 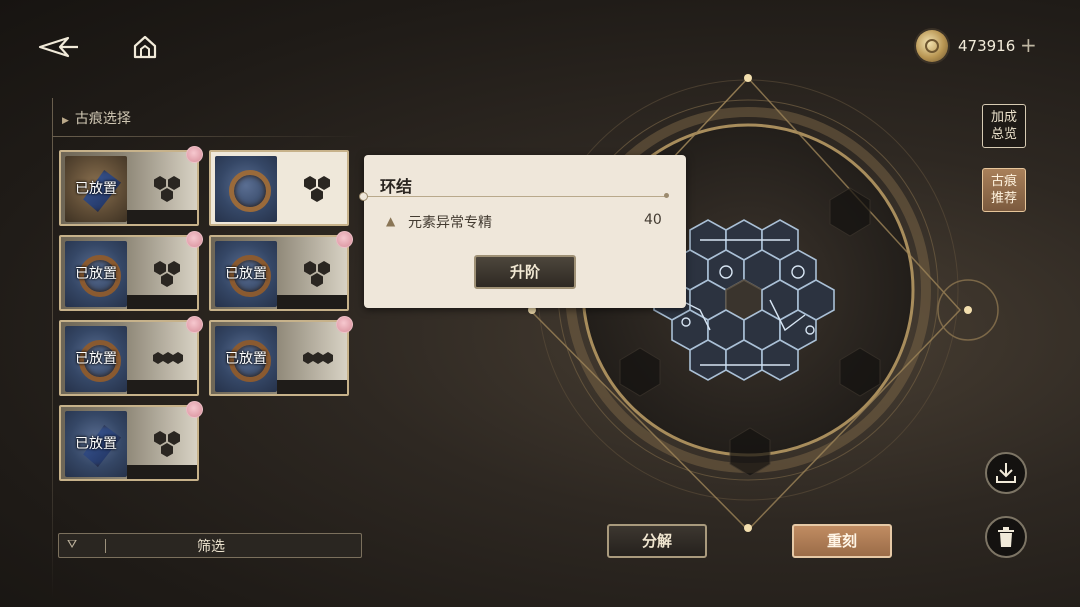 I want to click on save-preset-button, so click(x=1006, y=473).